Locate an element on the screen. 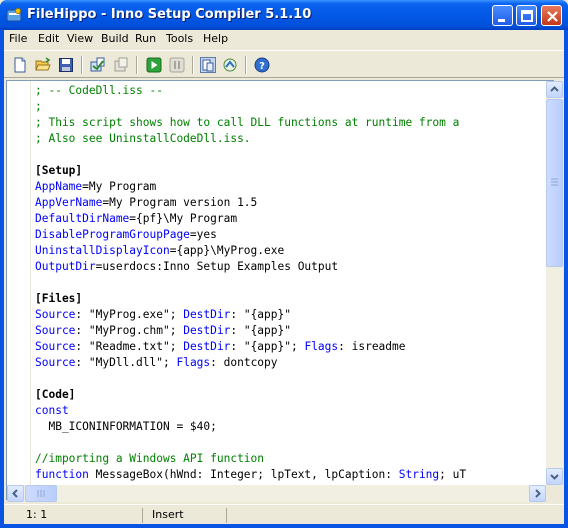 The width and height of the screenshot is (568, 528). code-directive-name: AppName is located at coordinates (59, 186).